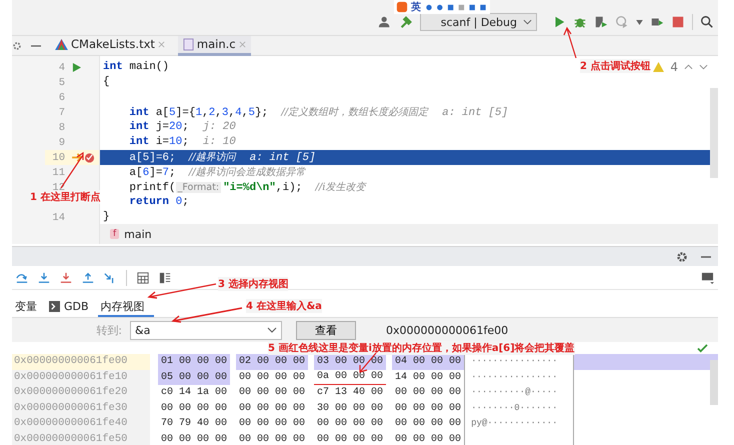 This screenshot has height=445, width=734. Describe the element at coordinates (478, 22) in the screenshot. I see `run-configuration-dropdown: scanf | Debug` at that location.